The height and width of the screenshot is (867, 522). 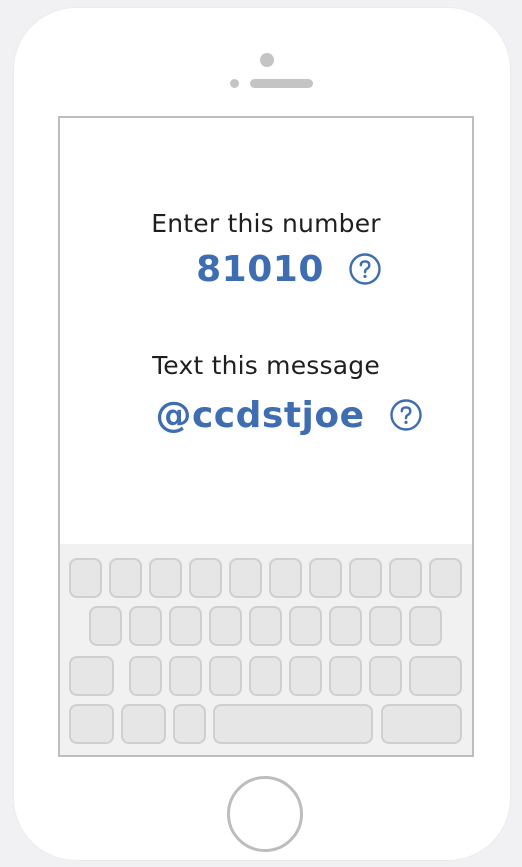 What do you see at coordinates (143, 724) in the screenshot?
I see `emoji-key` at bounding box center [143, 724].